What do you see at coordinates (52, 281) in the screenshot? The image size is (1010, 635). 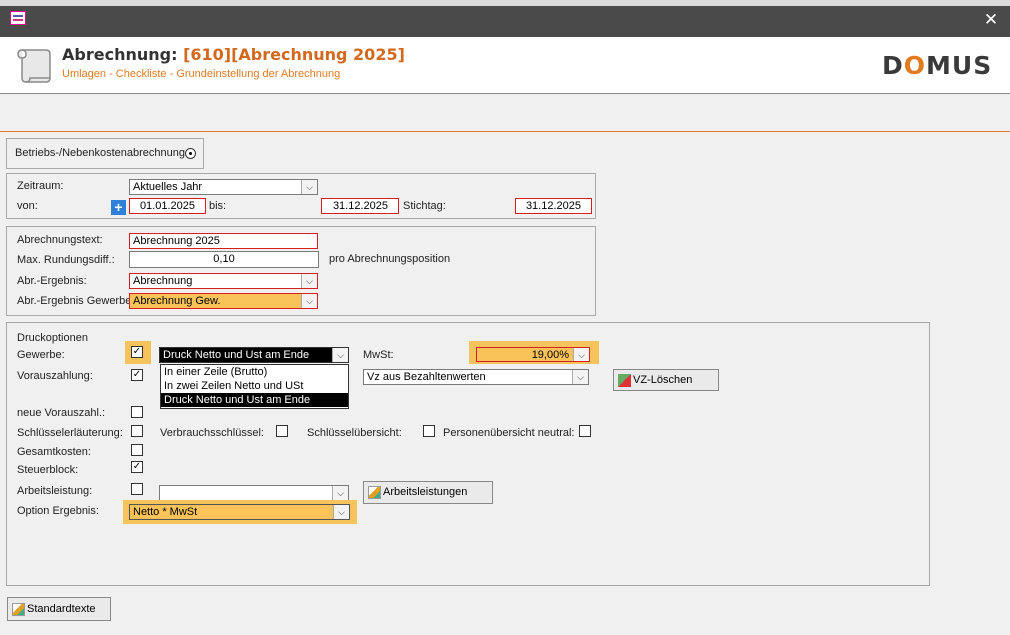 I see `ergebnis-label: Abr.-Ergebnis:` at bounding box center [52, 281].